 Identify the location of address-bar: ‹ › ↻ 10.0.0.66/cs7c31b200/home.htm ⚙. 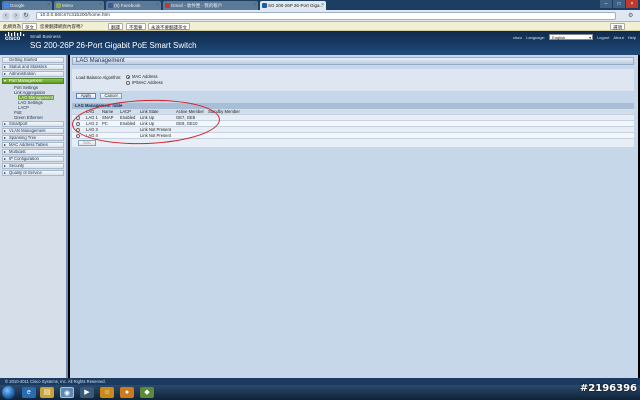
(320, 16).